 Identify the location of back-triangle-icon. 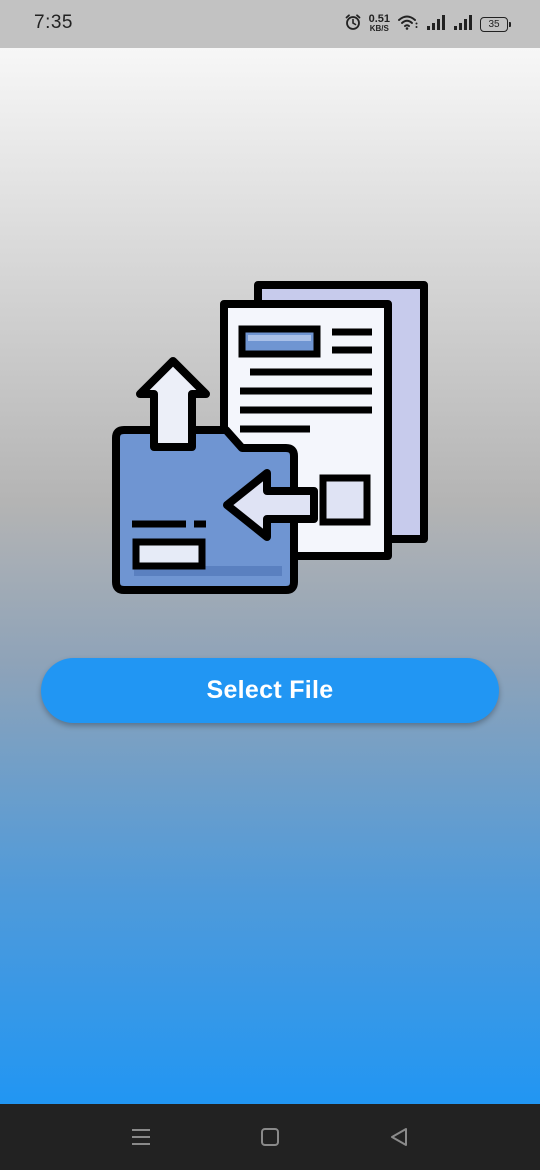
(399, 1137).